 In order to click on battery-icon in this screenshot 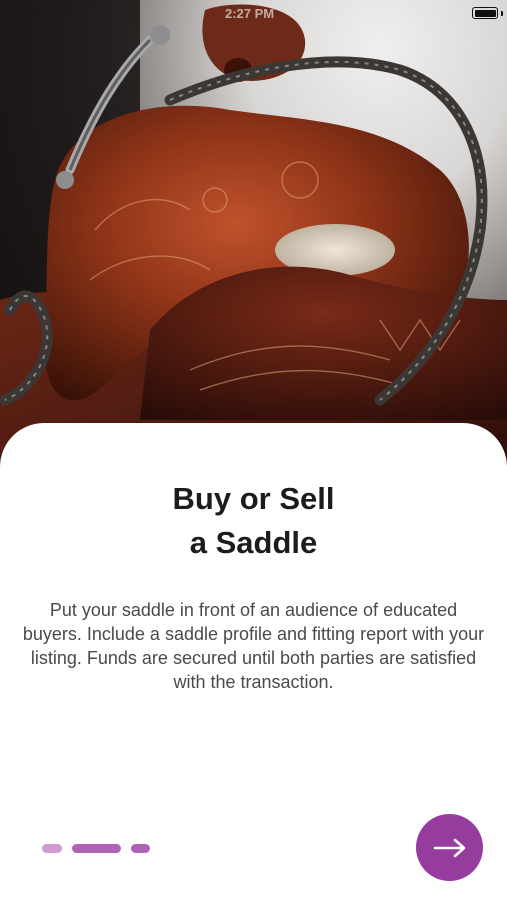, I will do `click(485, 13)`.